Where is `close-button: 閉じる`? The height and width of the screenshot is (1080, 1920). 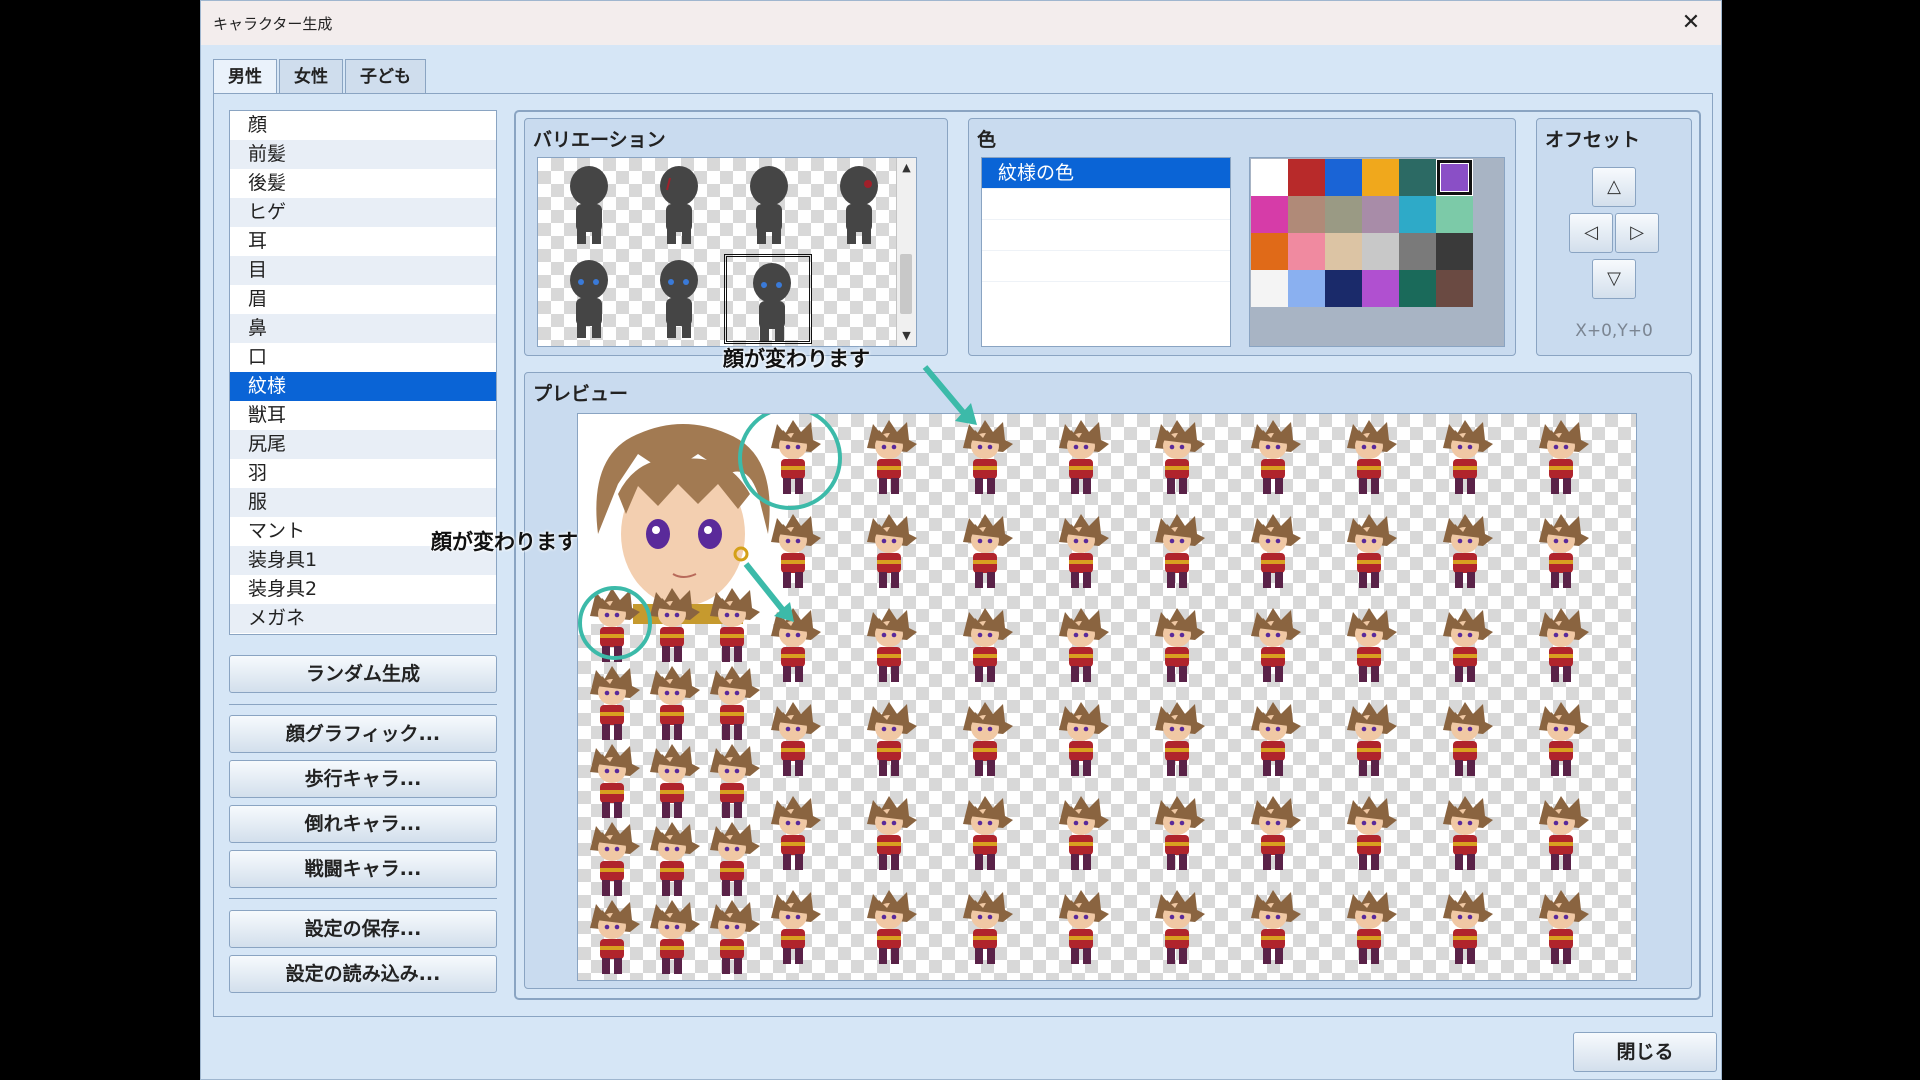
close-button: 閉じる is located at coordinates (1645, 1052).